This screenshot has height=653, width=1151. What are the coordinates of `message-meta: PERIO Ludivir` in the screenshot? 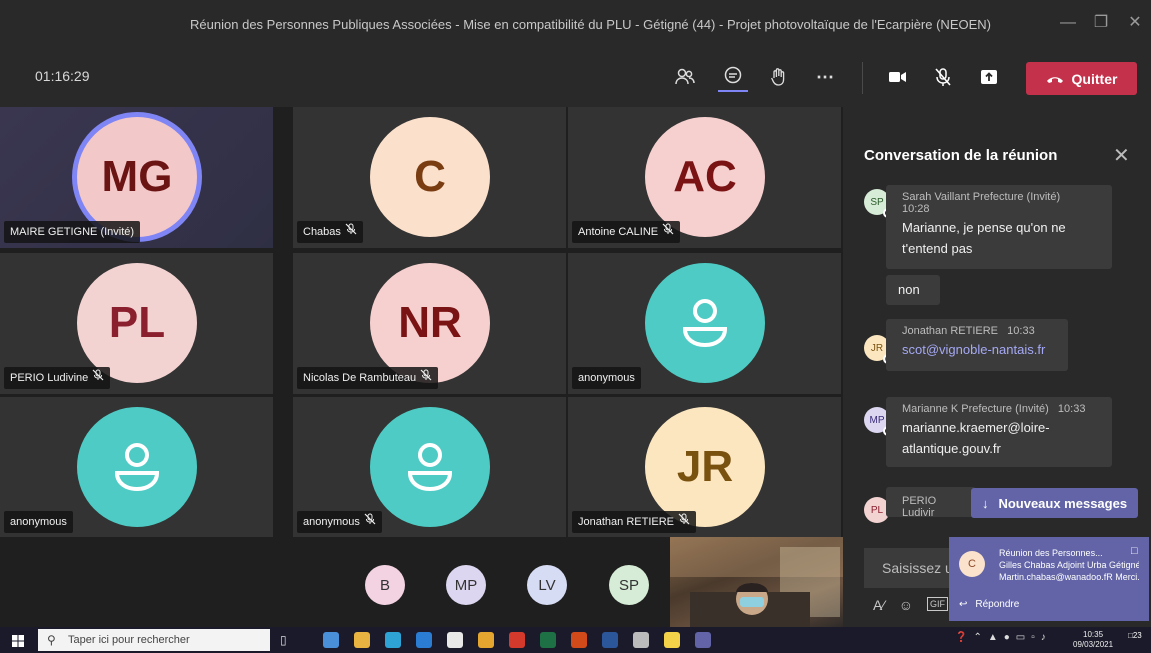 It's located at (919, 507).